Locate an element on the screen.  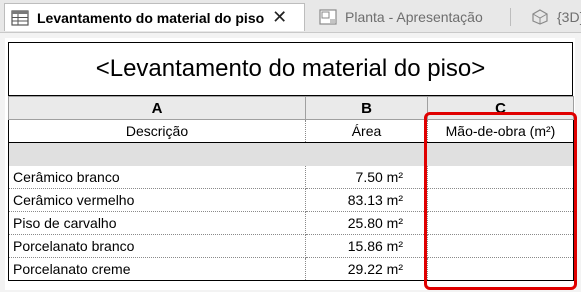
column-letter-a: A is located at coordinates (157, 108).